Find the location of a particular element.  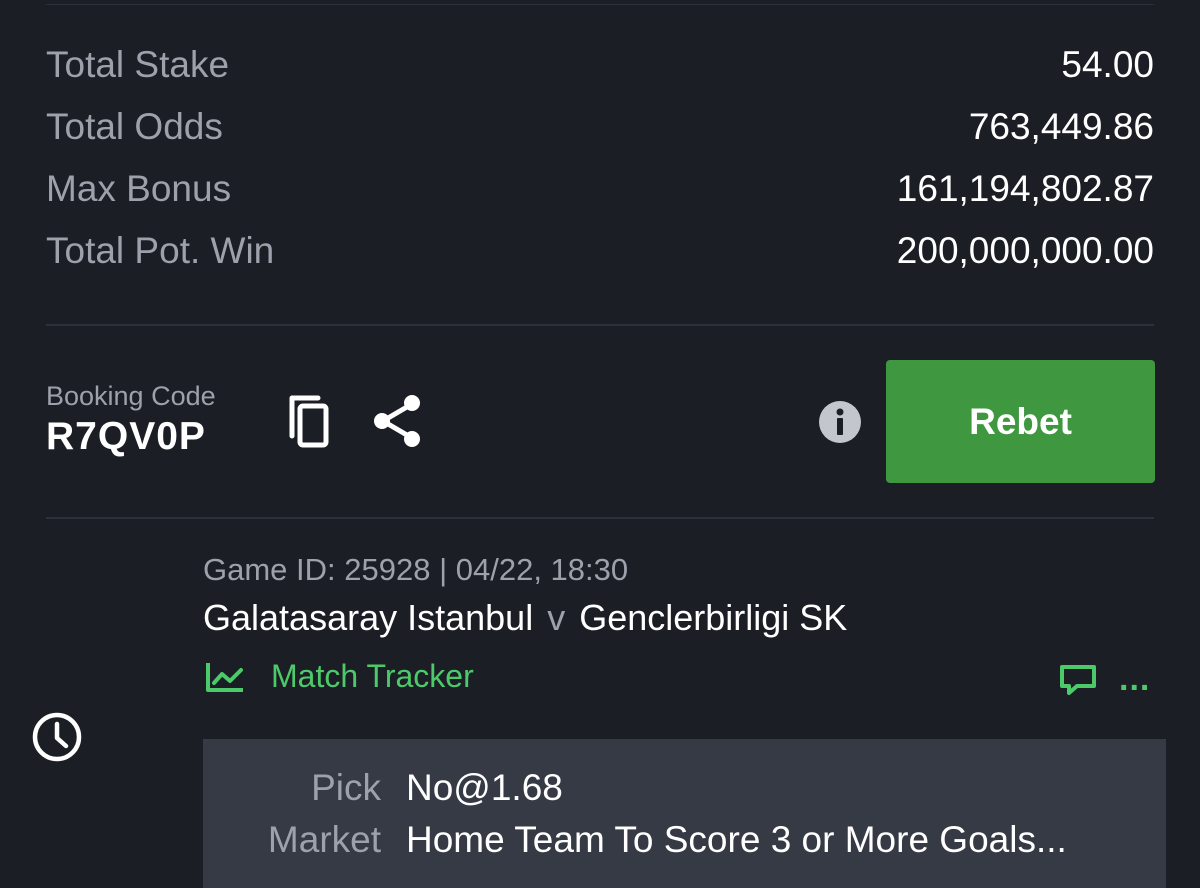

home-team: Galatasaray Istanbul is located at coordinates (368, 617).